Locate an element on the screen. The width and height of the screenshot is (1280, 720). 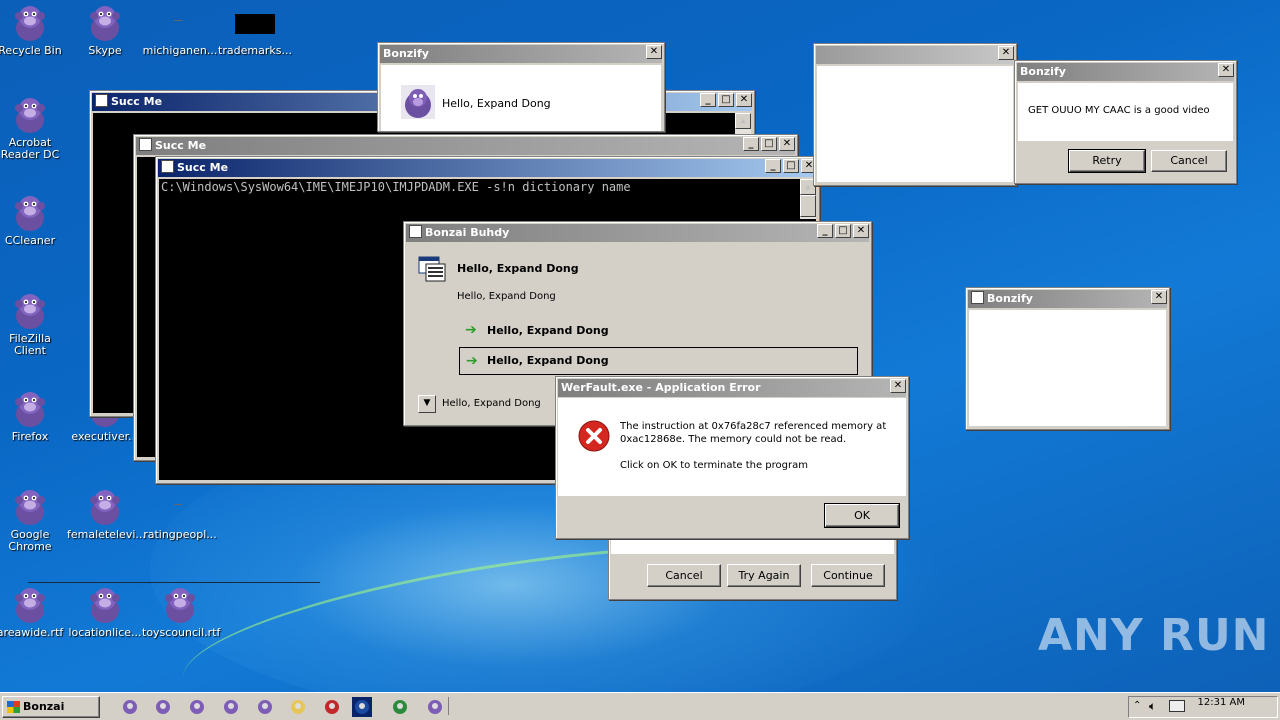
blank-window: ✕ is located at coordinates (915, 114).